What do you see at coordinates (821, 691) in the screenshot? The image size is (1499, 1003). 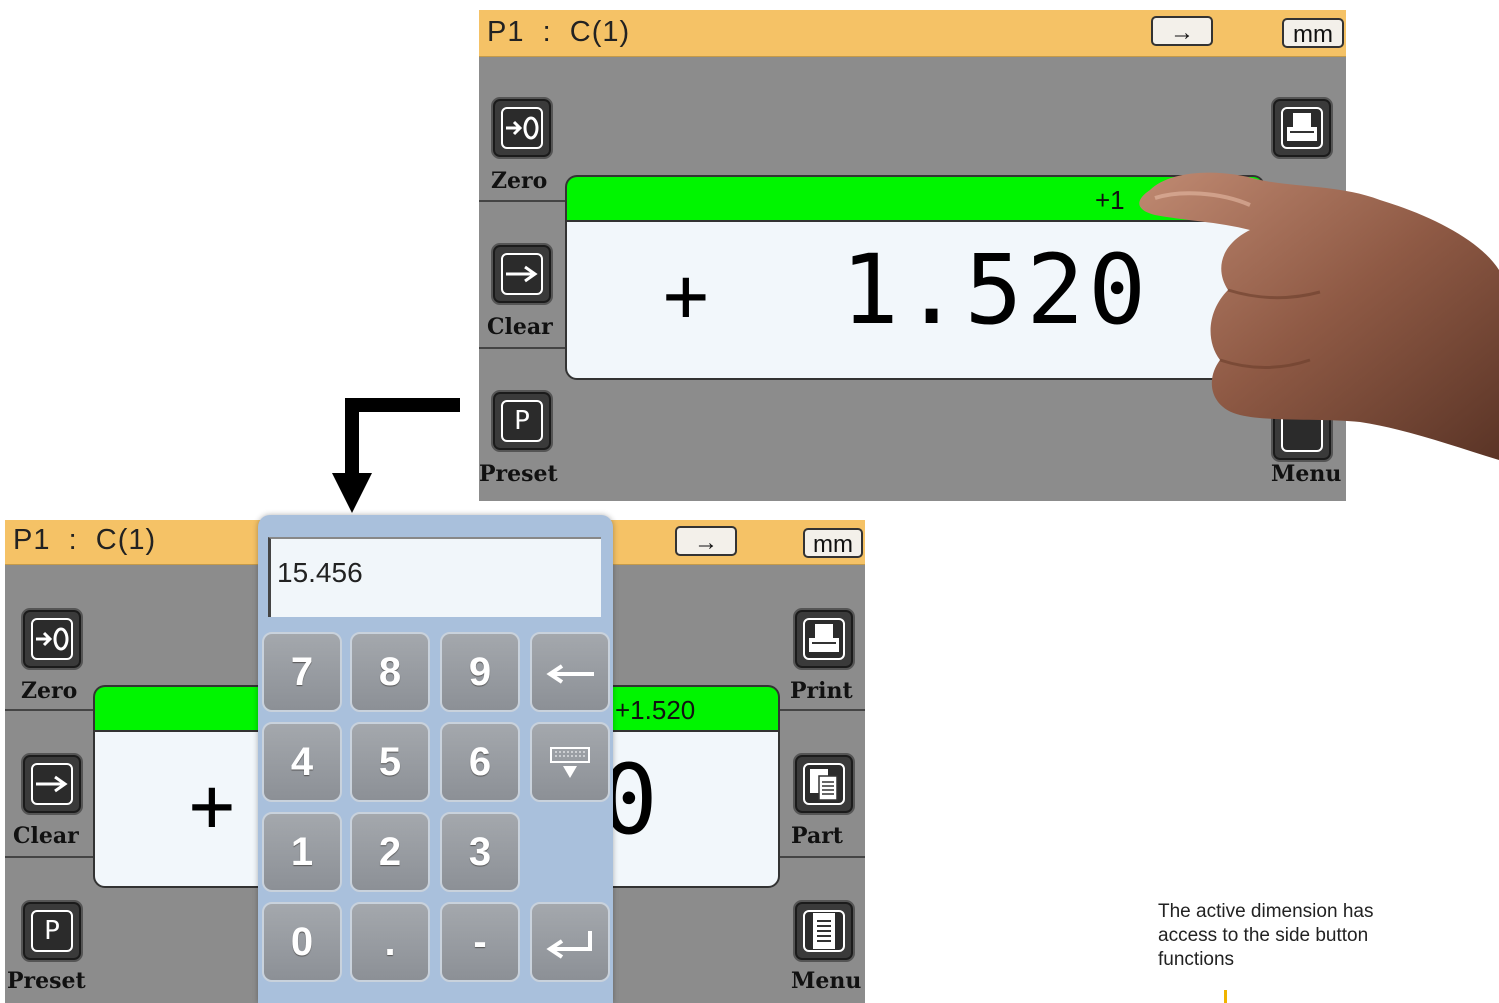 I see `print-label: Print` at bounding box center [821, 691].